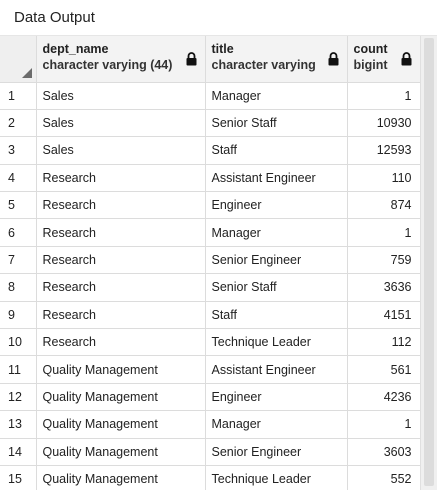 This screenshot has height=490, width=437. Describe the element at coordinates (75, 49) in the screenshot. I see `column-name: dept_name` at that location.